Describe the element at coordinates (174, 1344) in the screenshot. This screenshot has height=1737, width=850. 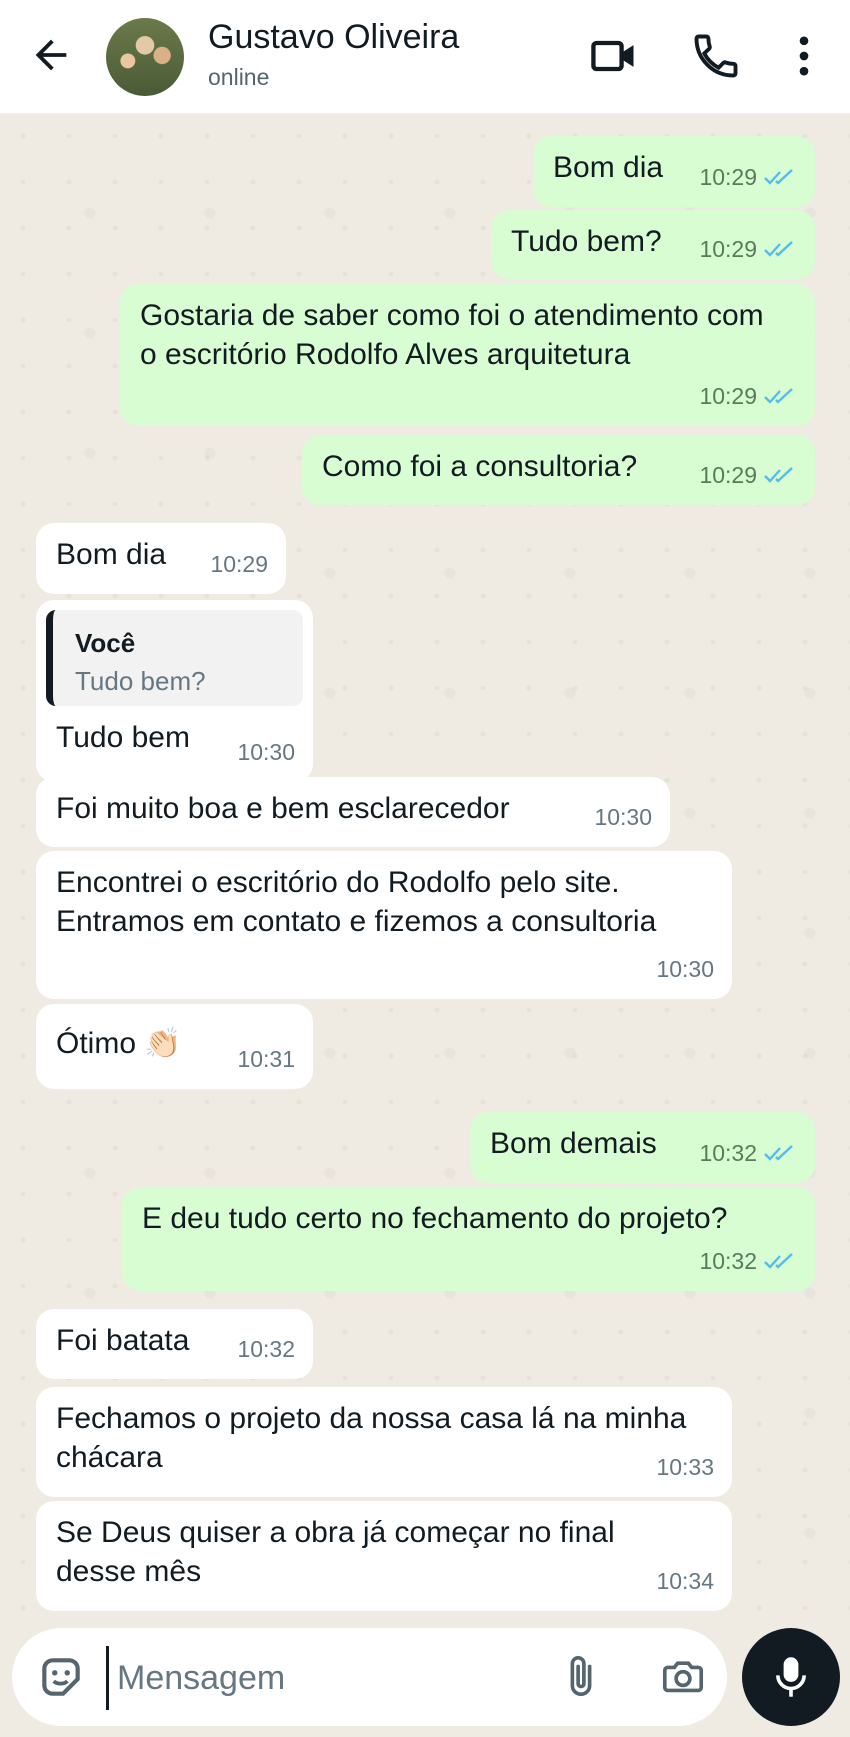
I see `message-incoming: Foi batata 10:32` at that location.